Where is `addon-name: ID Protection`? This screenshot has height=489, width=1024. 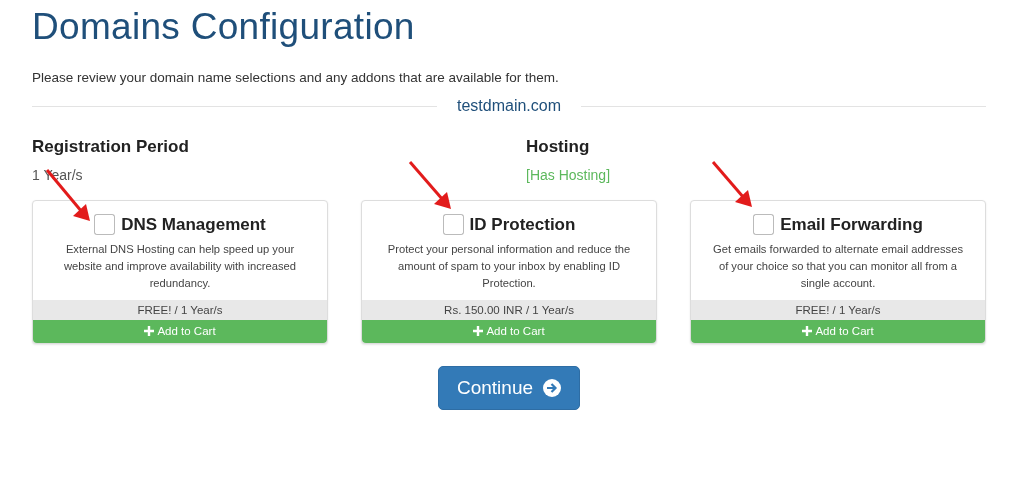
addon-name: ID Protection is located at coordinates (522, 224).